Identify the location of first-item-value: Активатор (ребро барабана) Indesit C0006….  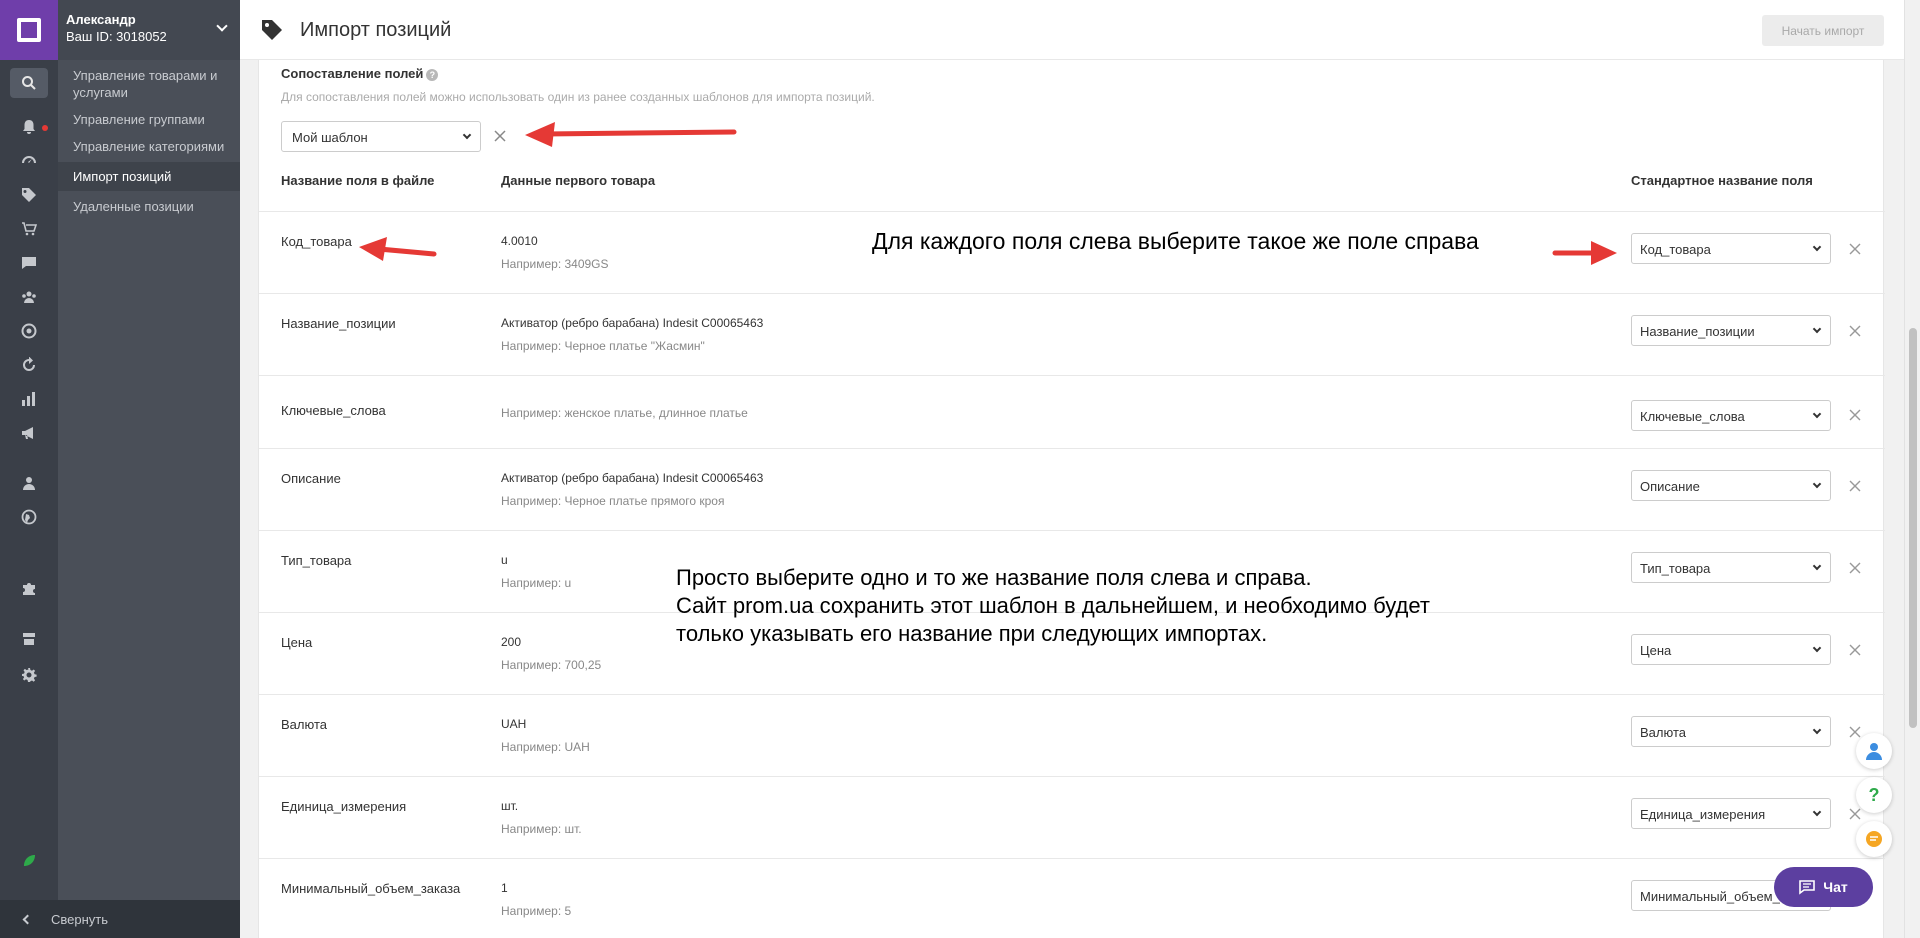
(632, 478).